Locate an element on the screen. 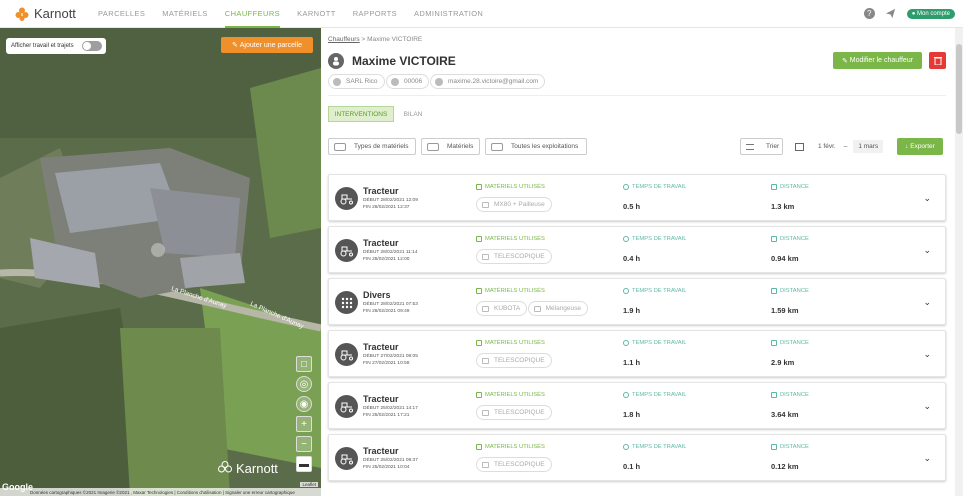  filter-materiels-label: Matériels is located at coordinates (460, 146).